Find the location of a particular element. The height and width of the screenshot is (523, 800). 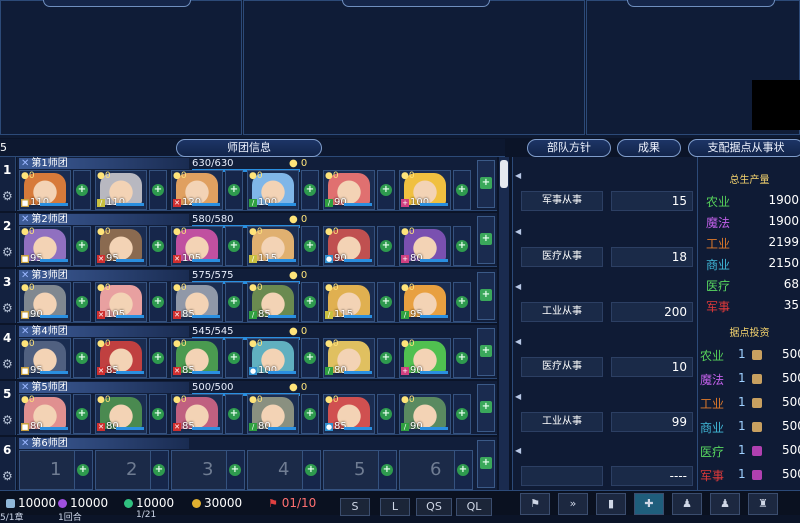

investment-row: 医疗 1 500 is located at coordinates (750, 455).